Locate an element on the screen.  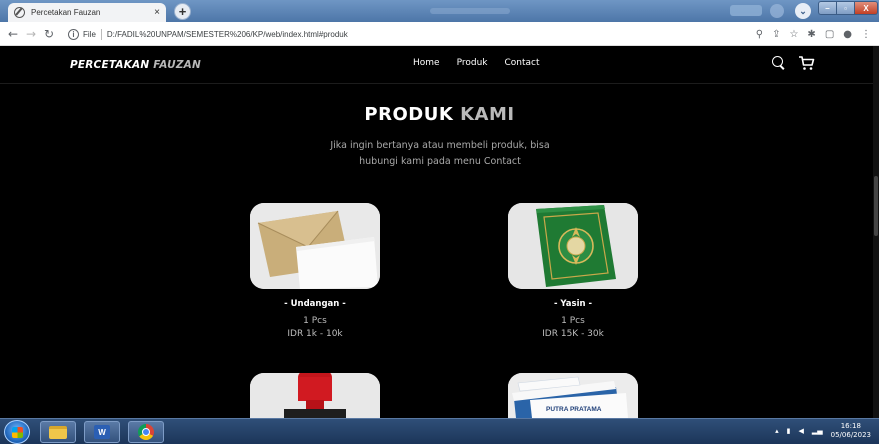
product-price: IDR 15K - 30k is located at coordinates (573, 334).